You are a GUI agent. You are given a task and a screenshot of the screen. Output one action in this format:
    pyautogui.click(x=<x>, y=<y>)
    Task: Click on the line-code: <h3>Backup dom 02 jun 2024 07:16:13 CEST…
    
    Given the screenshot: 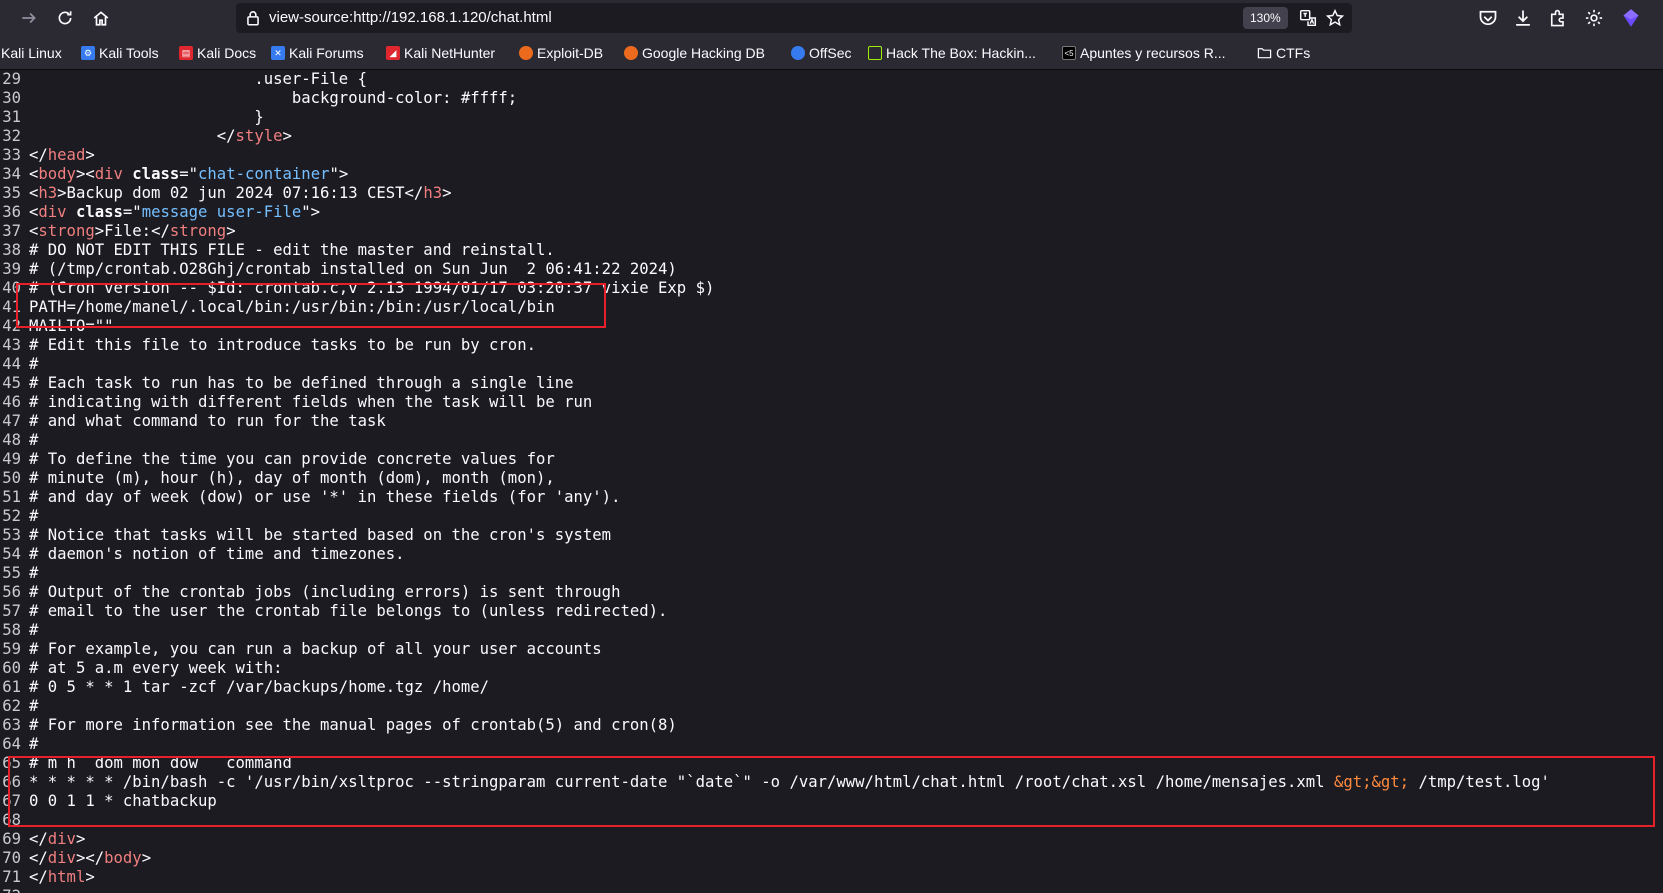 What is the action you would take?
    pyautogui.click(x=240, y=193)
    